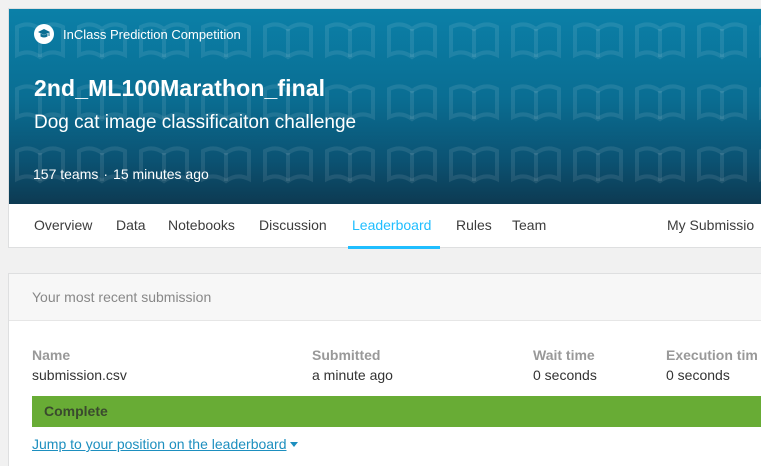  I want to click on card-header: Your most recent submission, so click(385, 297).